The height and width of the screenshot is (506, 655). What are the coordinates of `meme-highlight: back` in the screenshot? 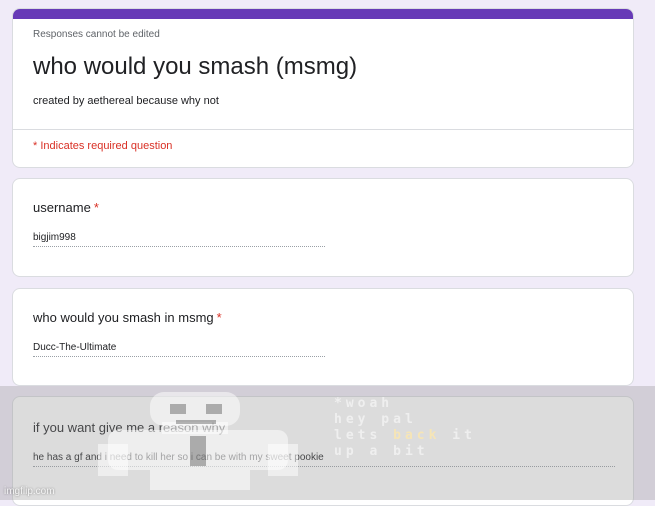 It's located at (417, 435).